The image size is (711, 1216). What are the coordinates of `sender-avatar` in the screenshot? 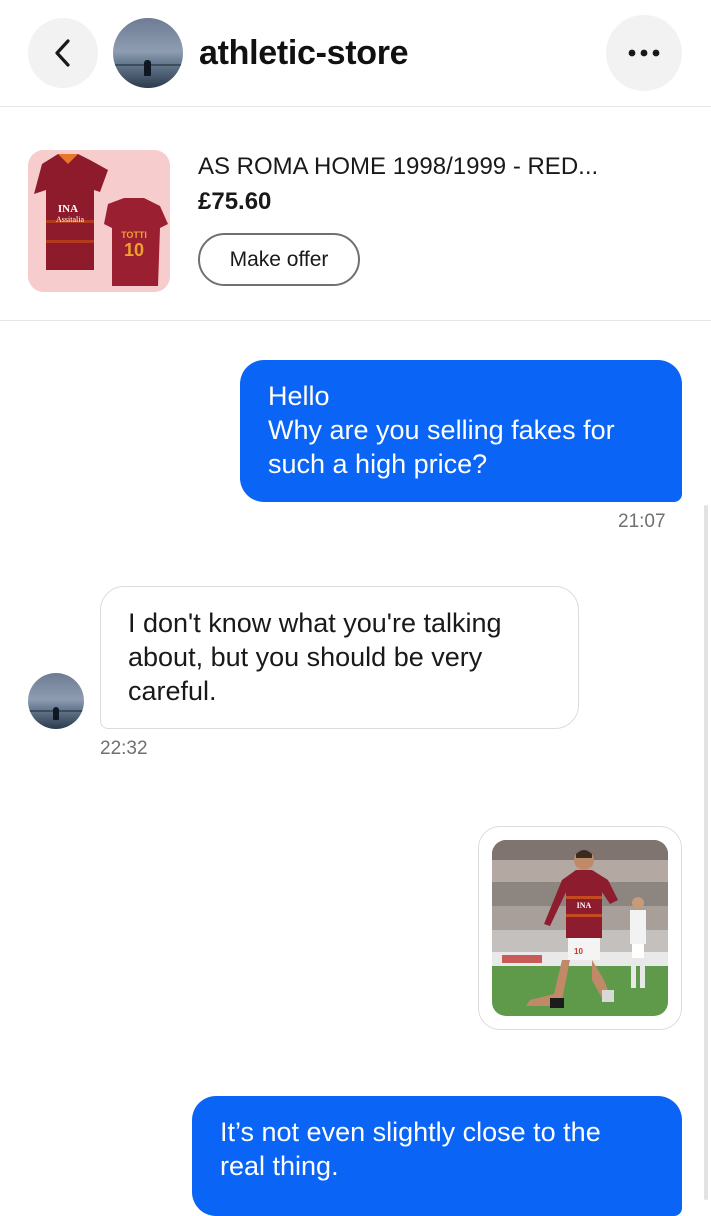 It's located at (56, 701).